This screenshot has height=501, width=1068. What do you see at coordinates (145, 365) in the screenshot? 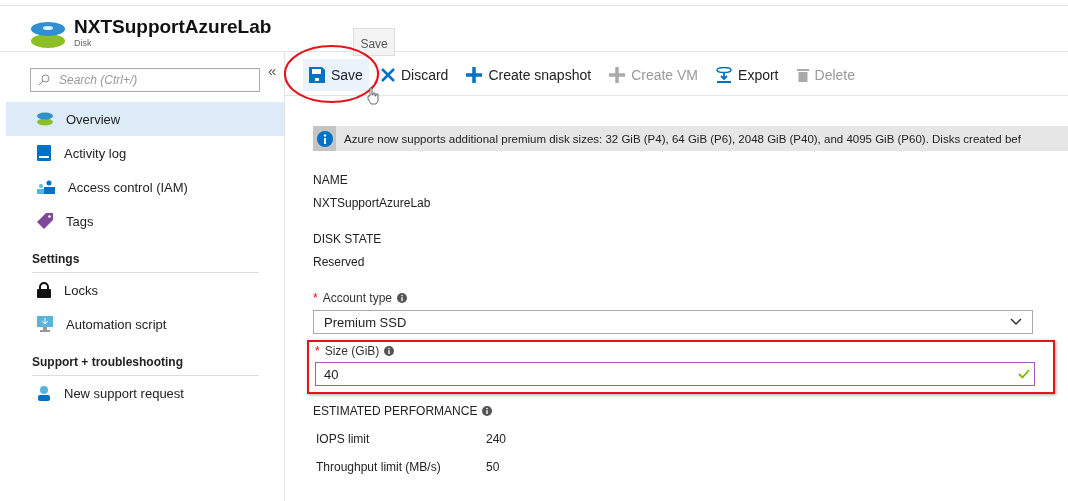
I see `section-heading: Support + troubleshooting` at bounding box center [145, 365].